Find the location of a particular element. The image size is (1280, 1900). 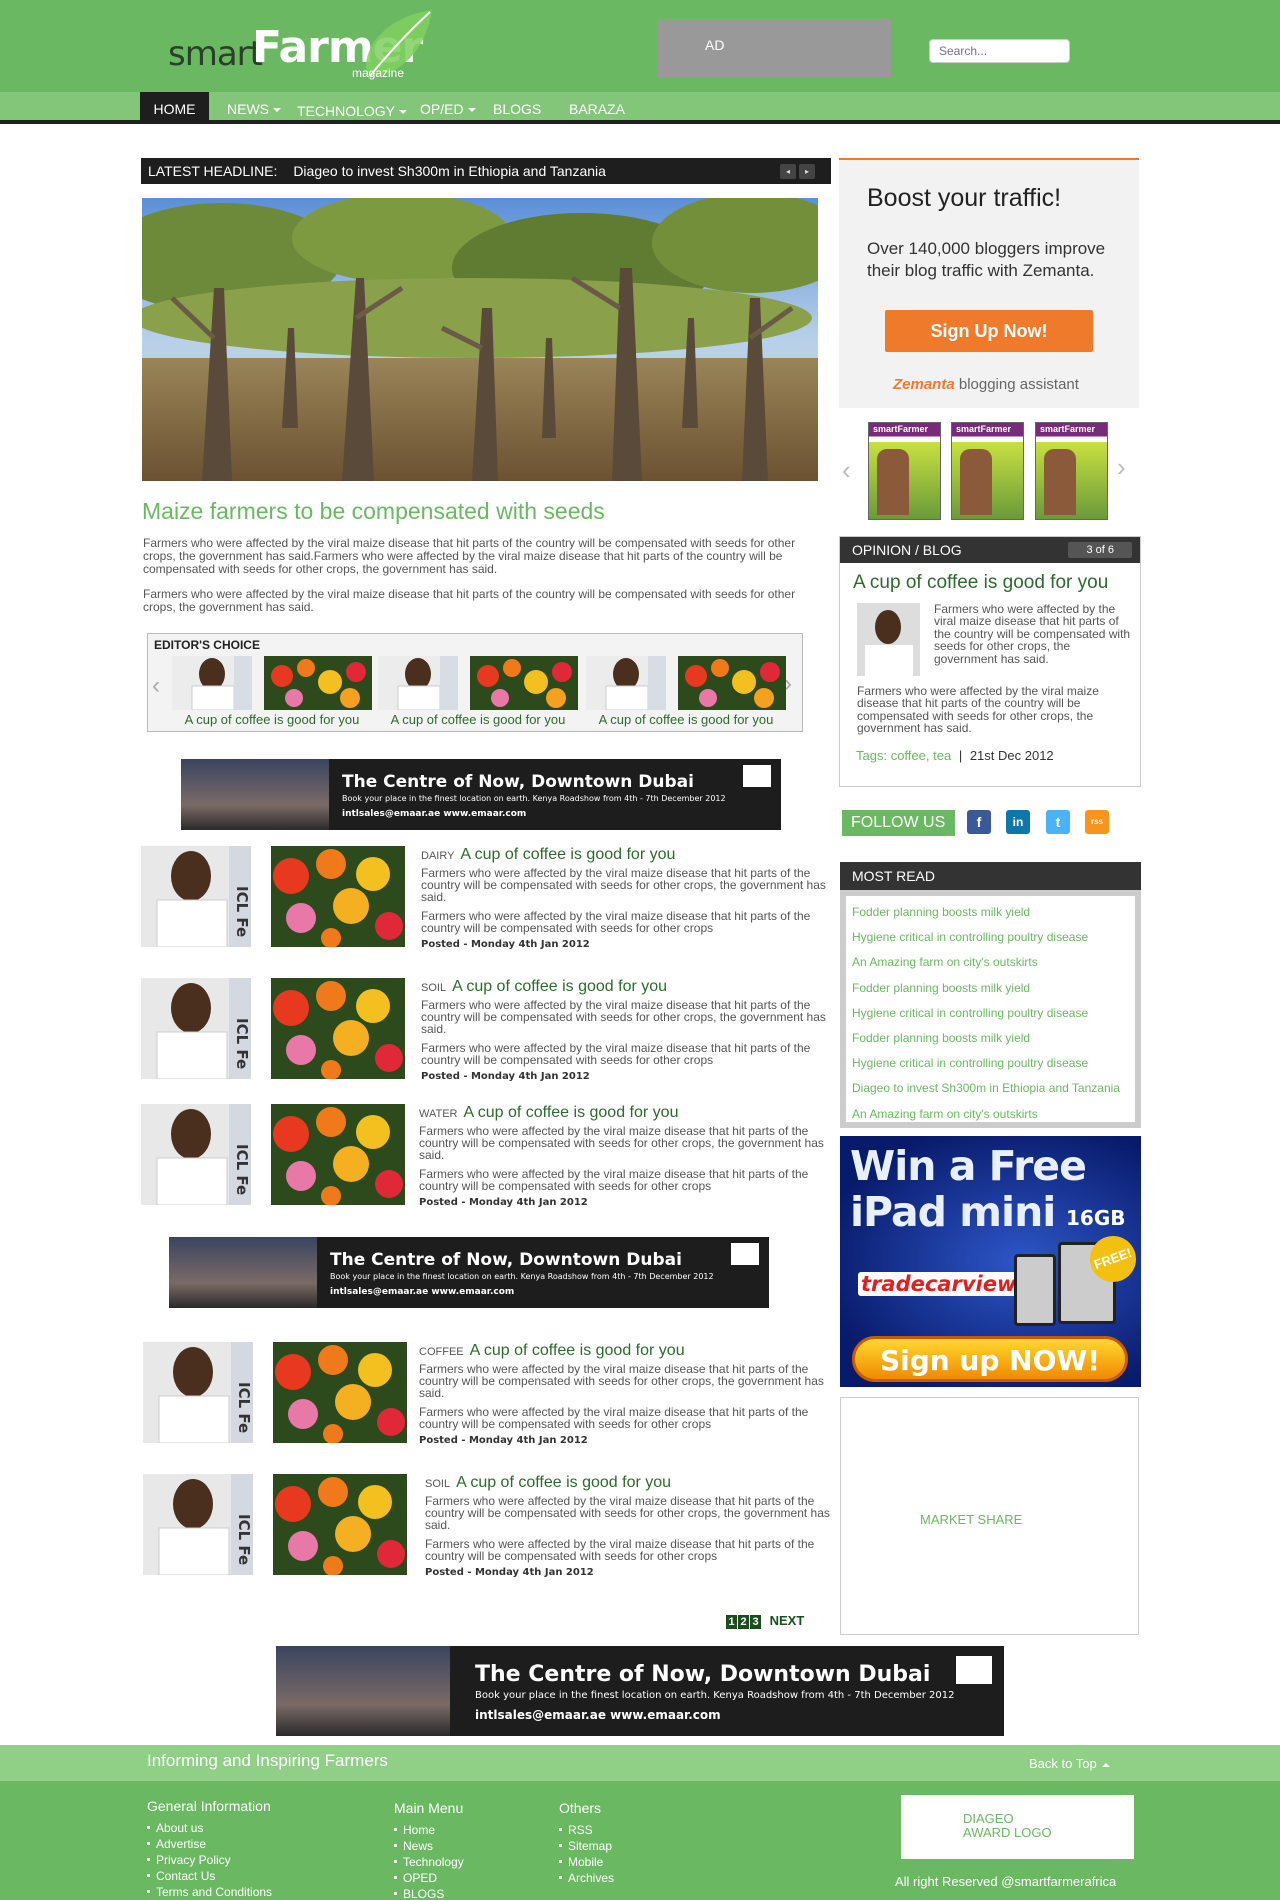

footer-link: Terms and Conditions is located at coordinates (209, 1892).